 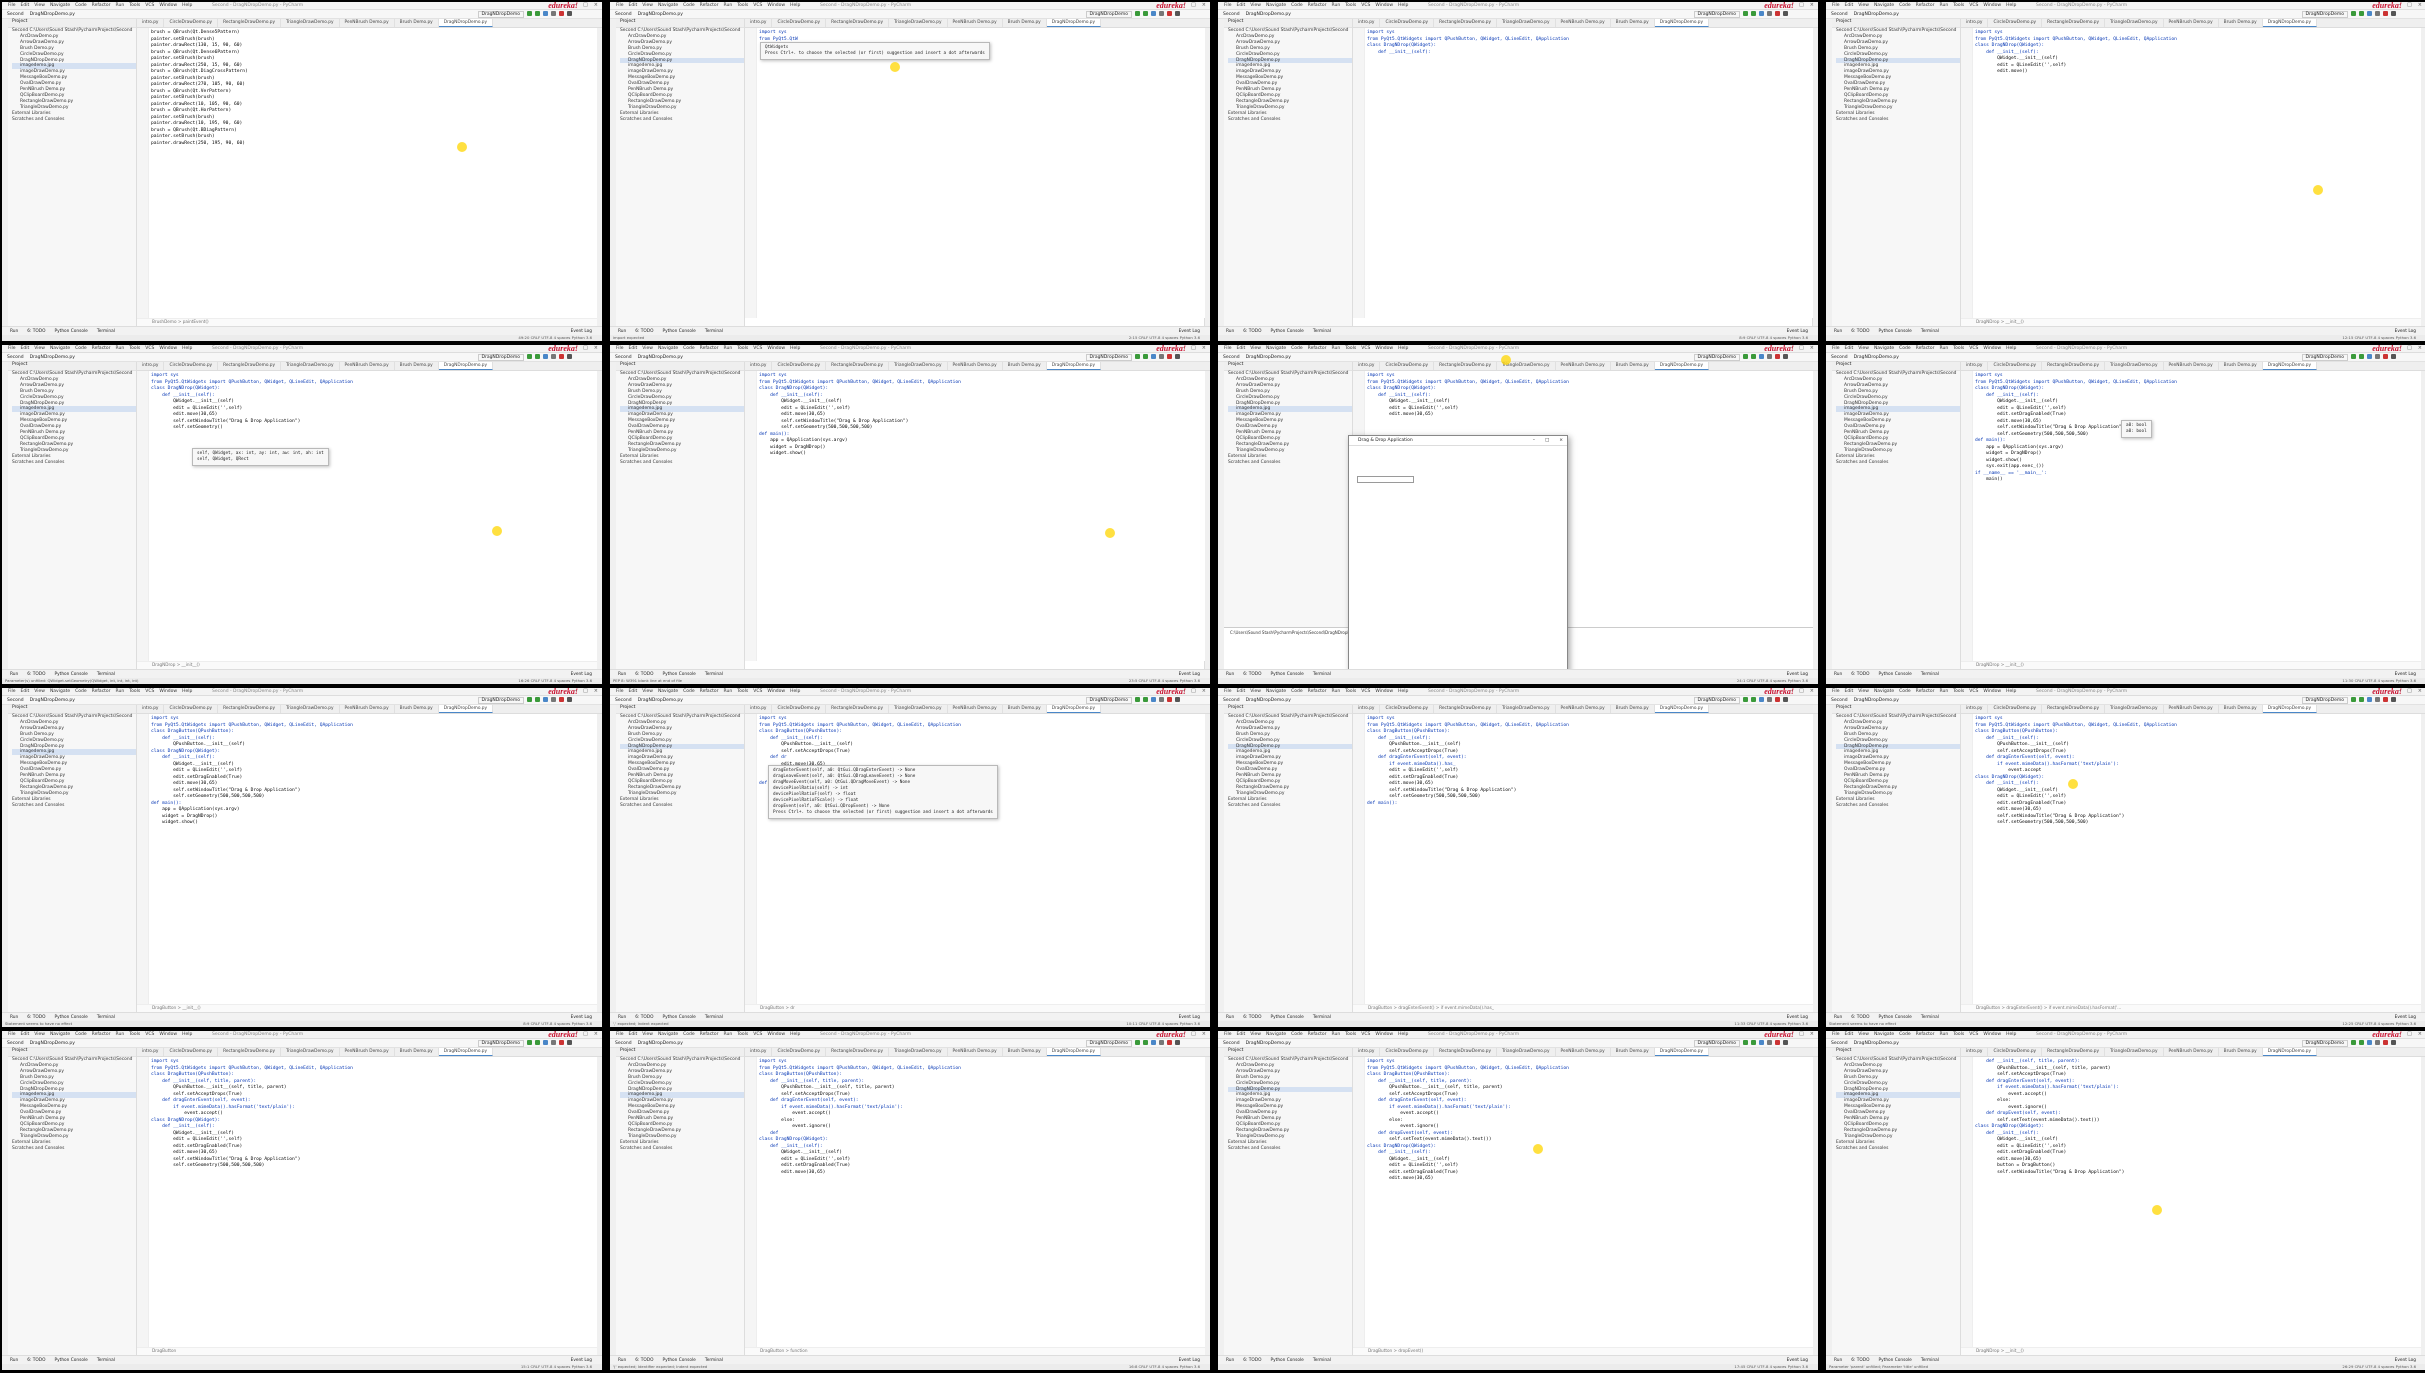 What do you see at coordinates (1895, 331) in the screenshot?
I see `tool-window-button: Python Console` at bounding box center [1895, 331].